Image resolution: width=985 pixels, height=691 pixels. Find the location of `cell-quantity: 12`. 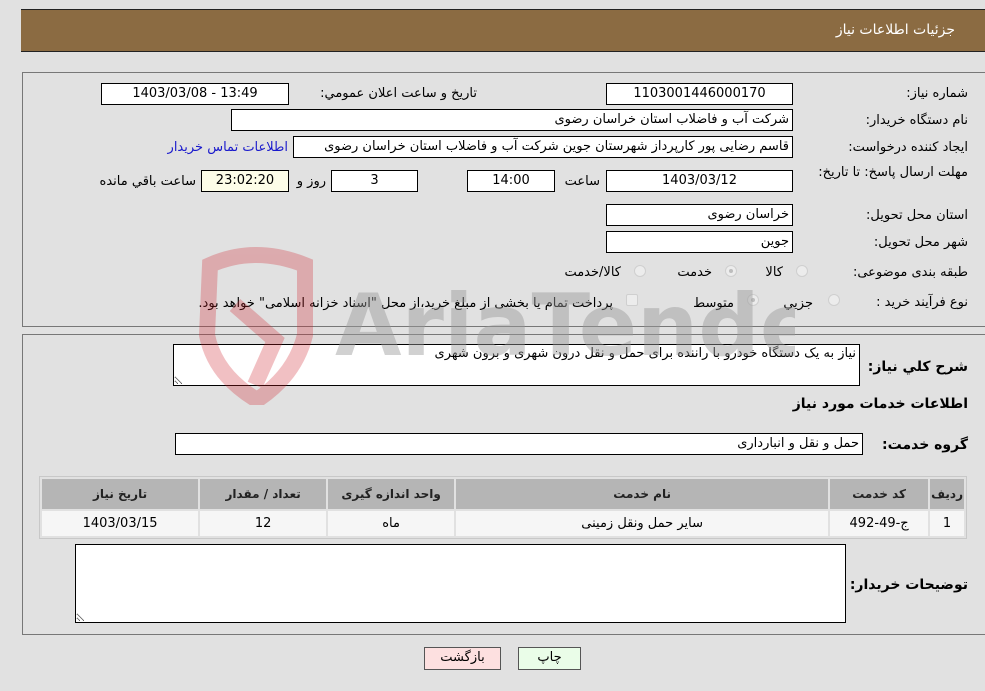

cell-quantity: 12 is located at coordinates (263, 523).